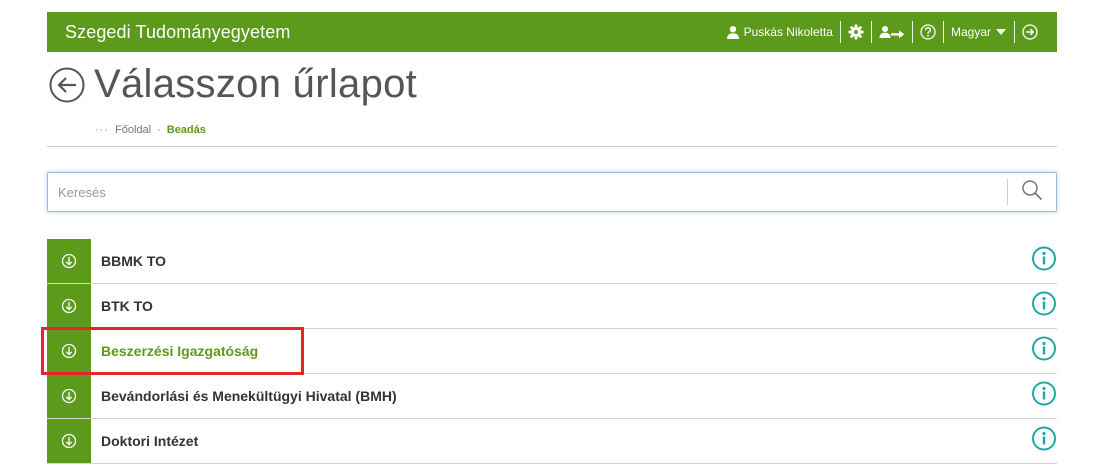 The width and height of the screenshot is (1093, 466). I want to click on list-item-label: BBMK TO, so click(133, 261).